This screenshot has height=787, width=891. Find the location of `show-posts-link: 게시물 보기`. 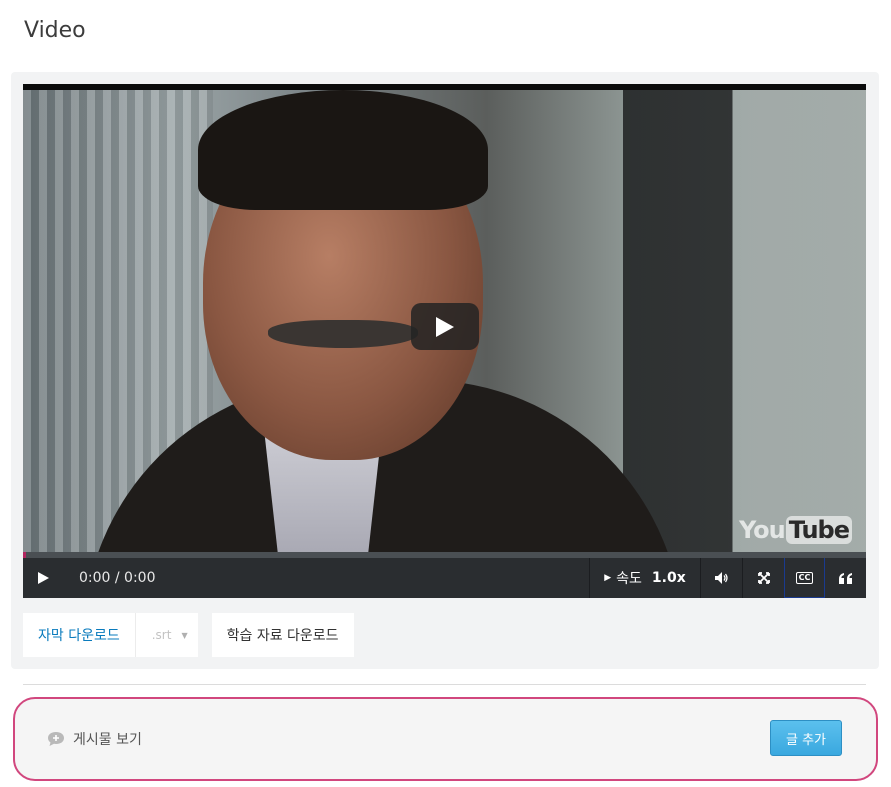

show-posts-link: 게시물 보기 is located at coordinates (94, 739).